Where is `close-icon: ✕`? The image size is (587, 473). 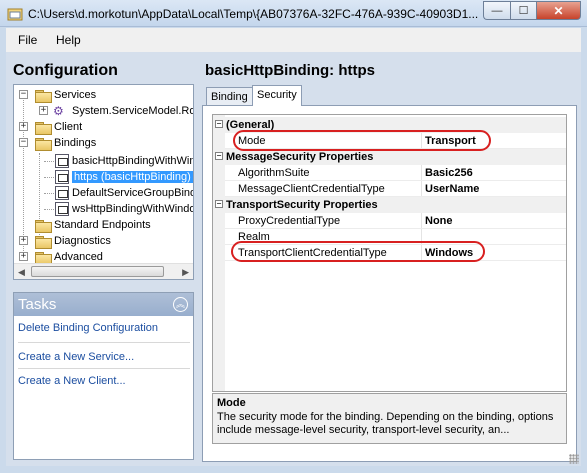
close-icon: ✕ is located at coordinates (558, 10).